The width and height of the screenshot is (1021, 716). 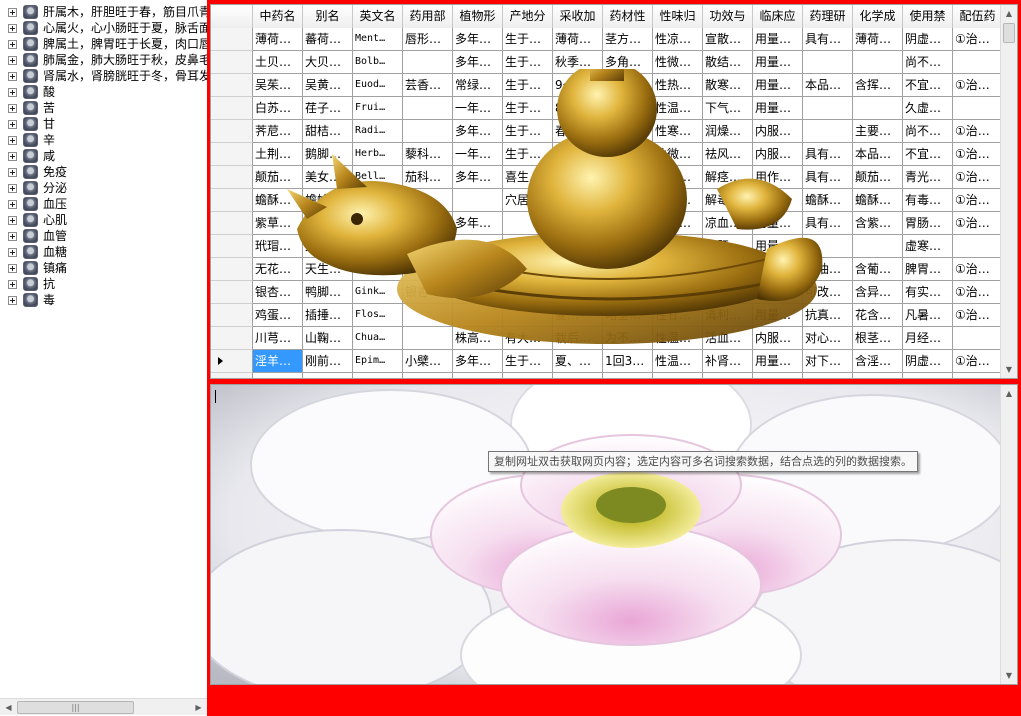 What do you see at coordinates (103, 12) in the screenshot?
I see `tree-node: 肝属木，肝胆旺于春，筋目爪青` at bounding box center [103, 12].